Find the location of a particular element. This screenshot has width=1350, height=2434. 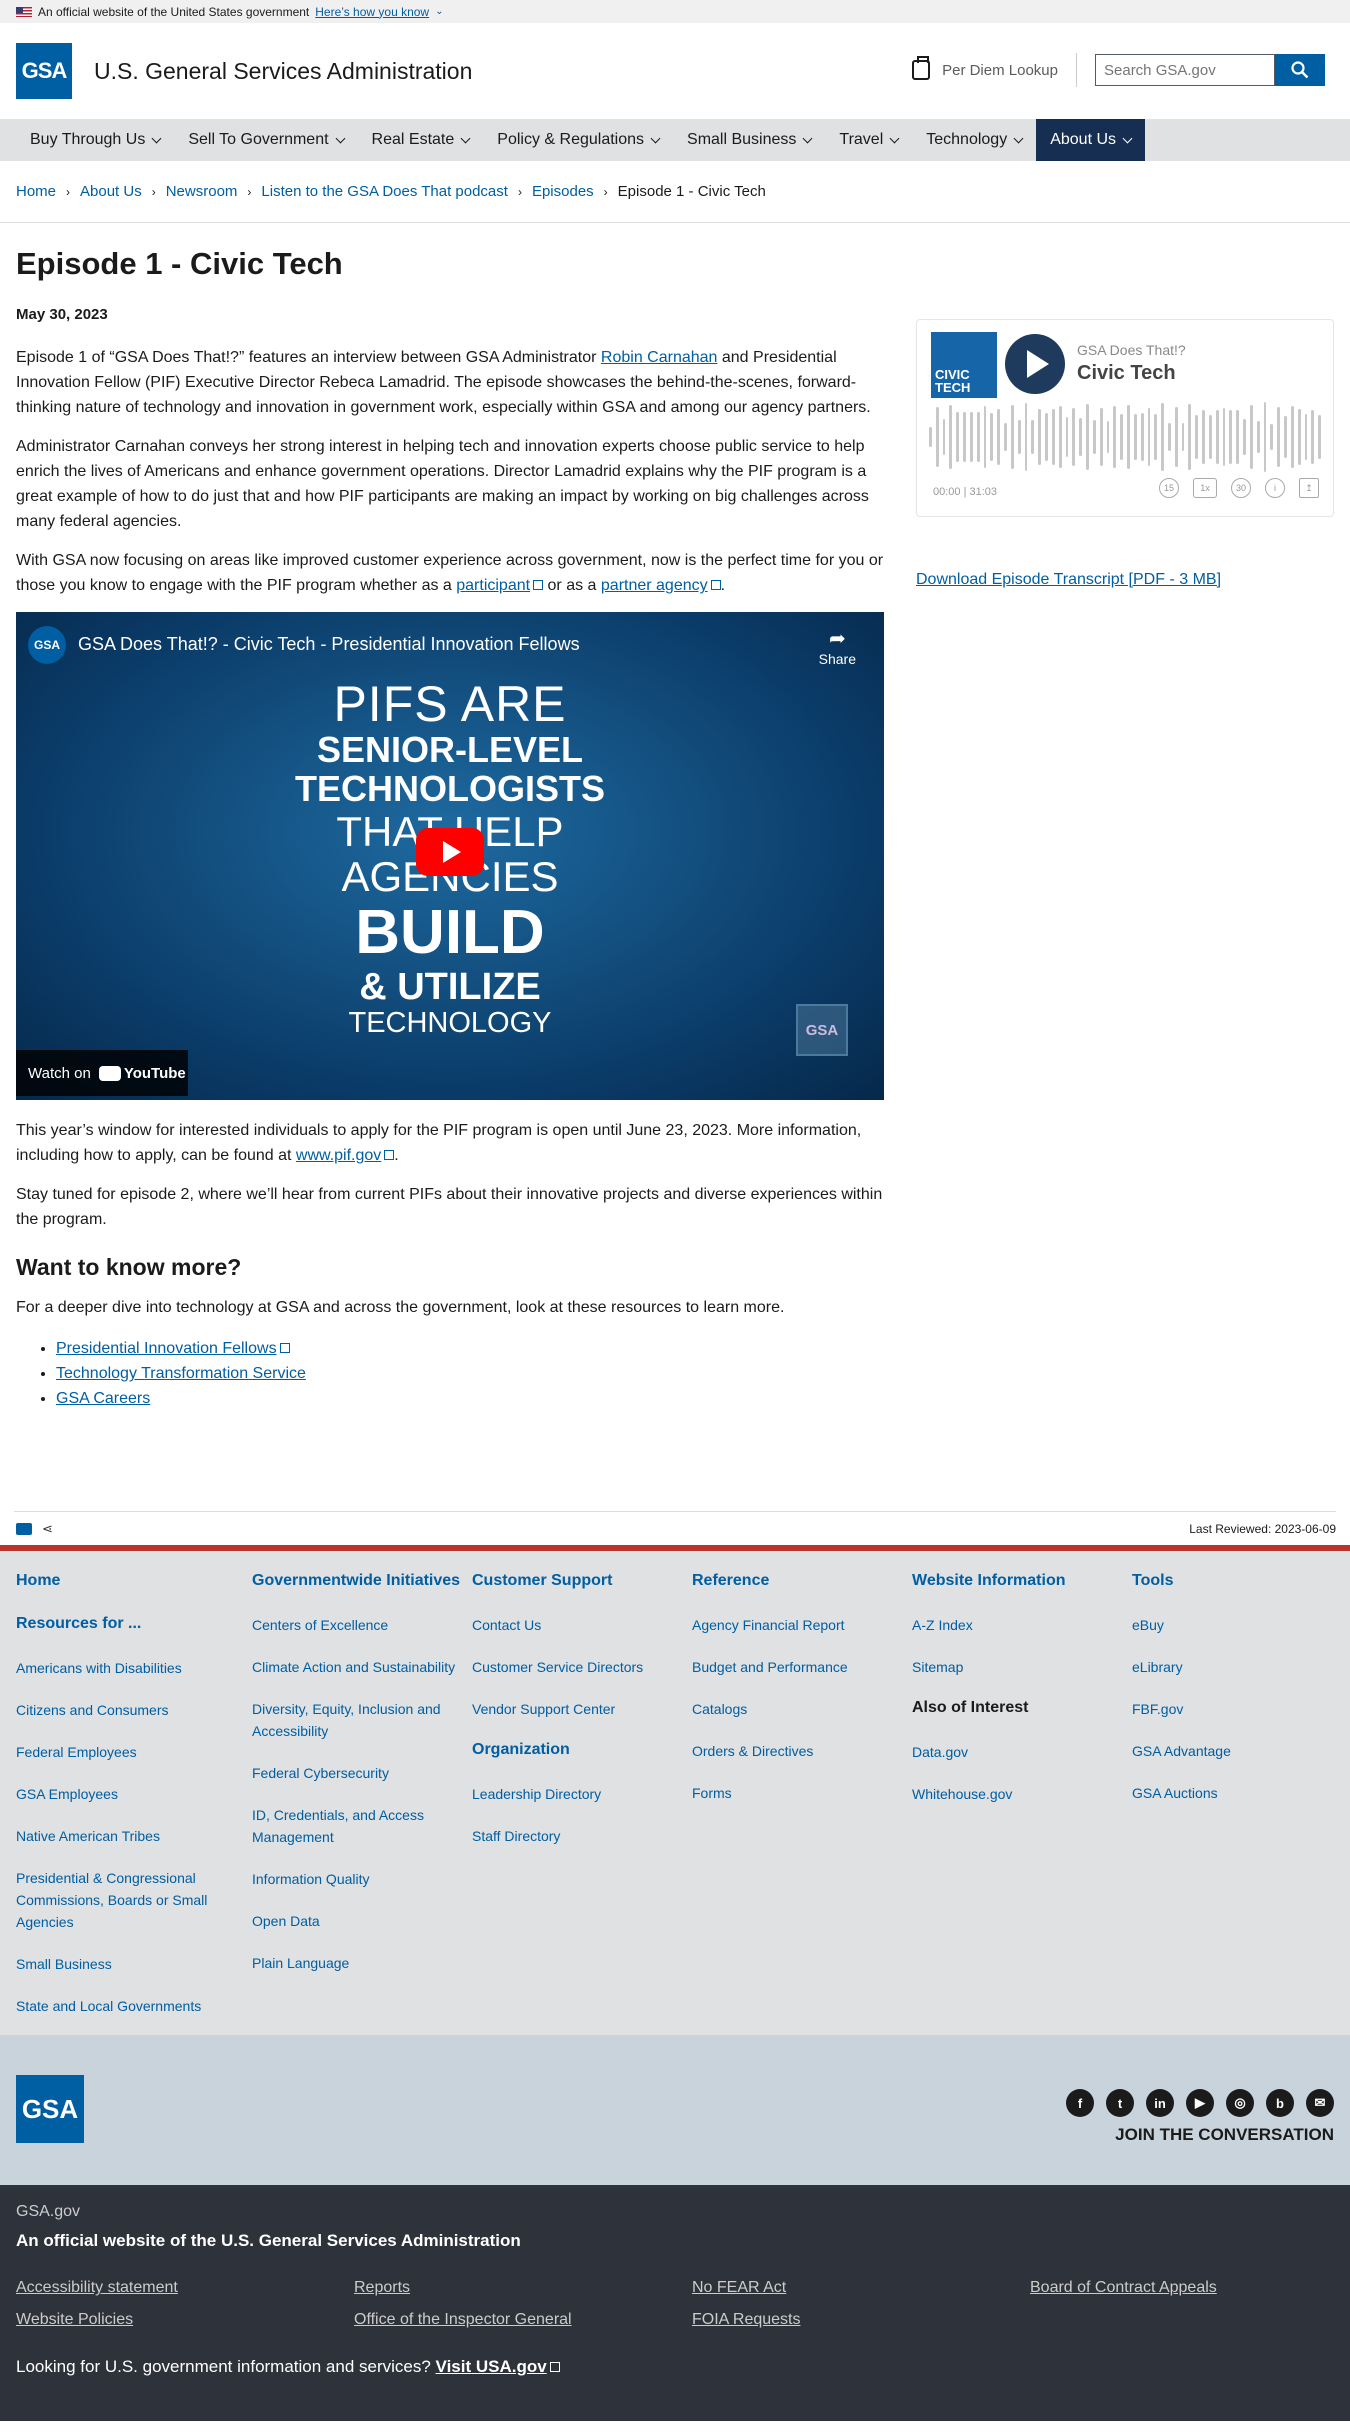

share-icon: ⋖ is located at coordinates (48, 1528).